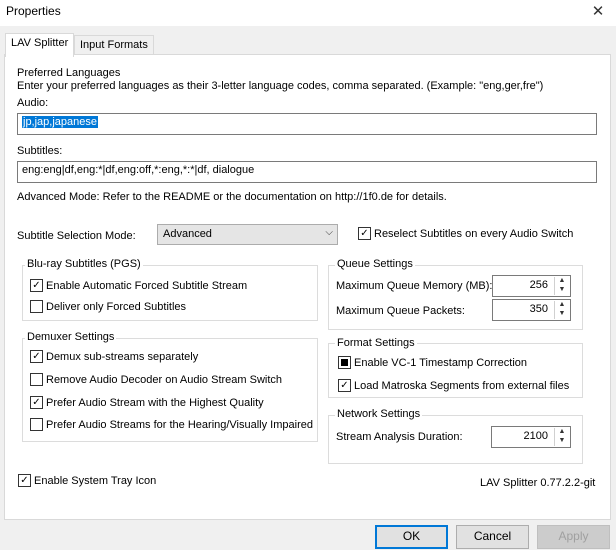  Describe the element at coordinates (76, 236) in the screenshot. I see `subtitle-mode-label: Subtitle Selection Mode:` at that location.